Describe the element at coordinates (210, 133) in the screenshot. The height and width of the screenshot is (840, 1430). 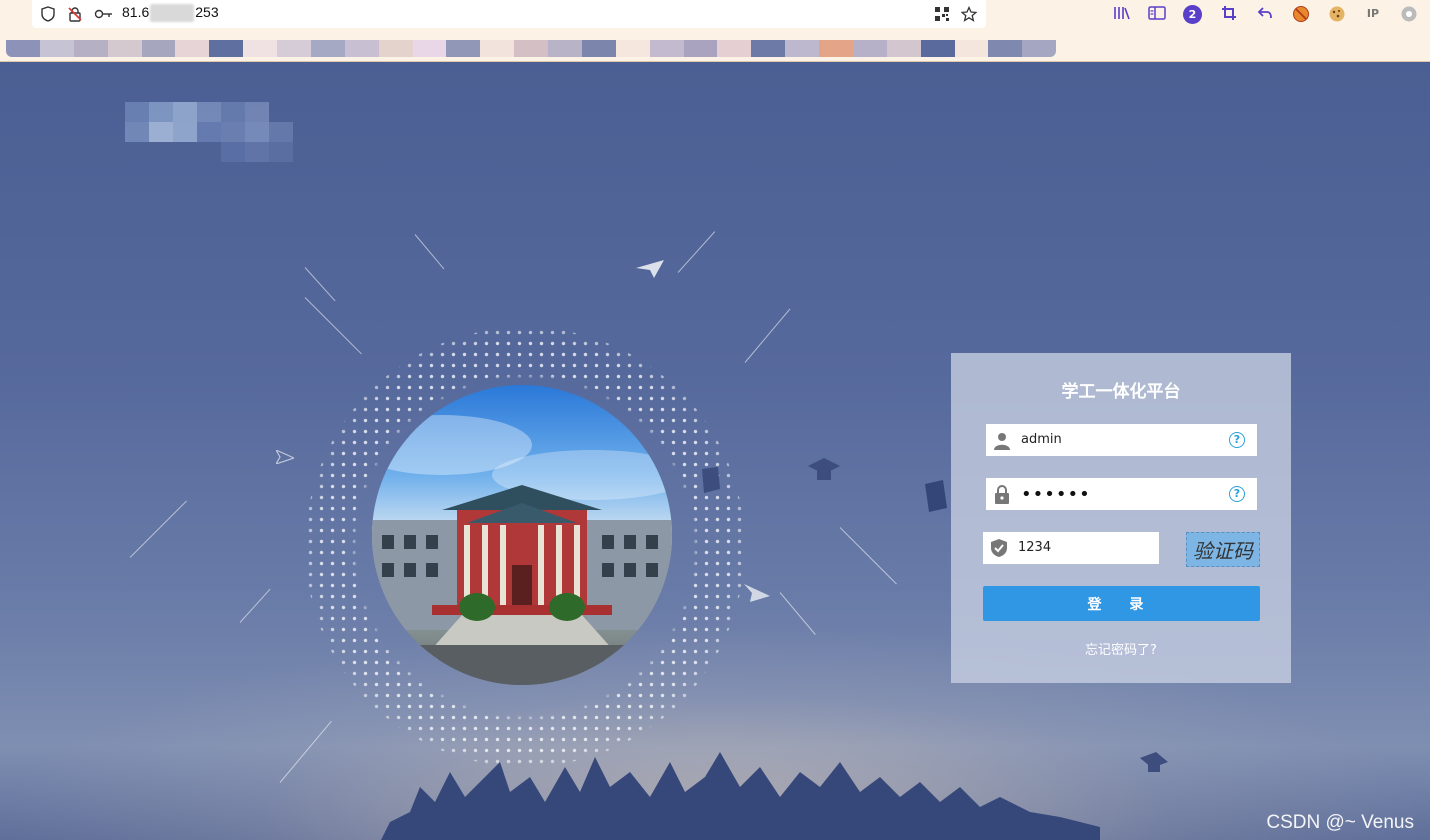
I see `school-logo-redacted` at that location.